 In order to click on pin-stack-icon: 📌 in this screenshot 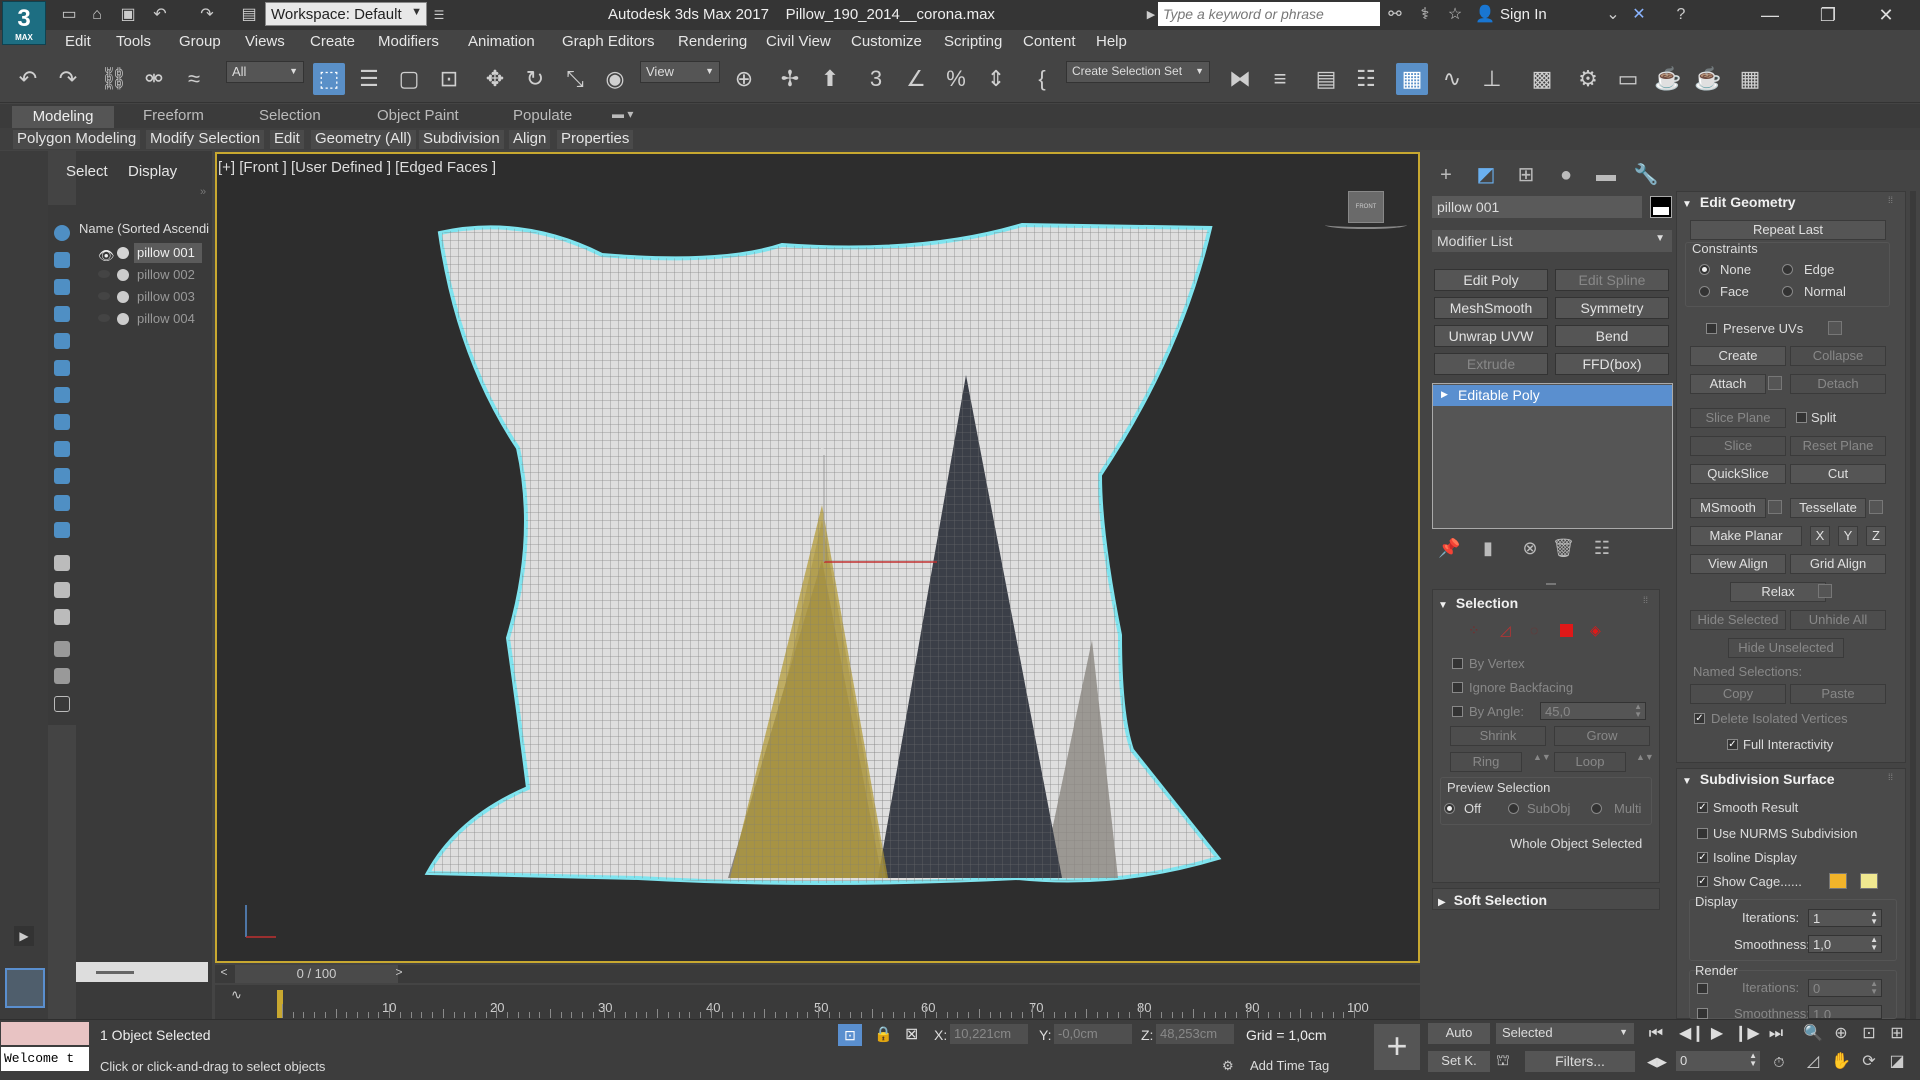, I will do `click(1449, 549)`.